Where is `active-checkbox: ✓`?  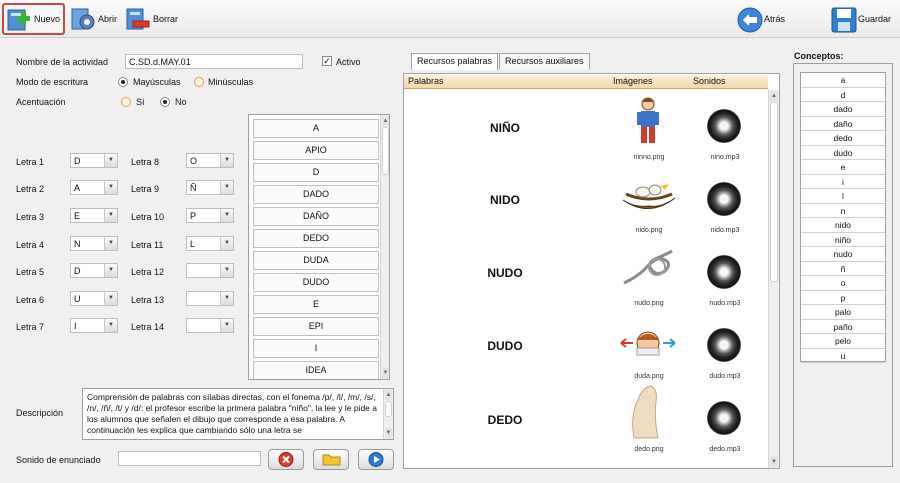 active-checkbox: ✓ is located at coordinates (327, 61).